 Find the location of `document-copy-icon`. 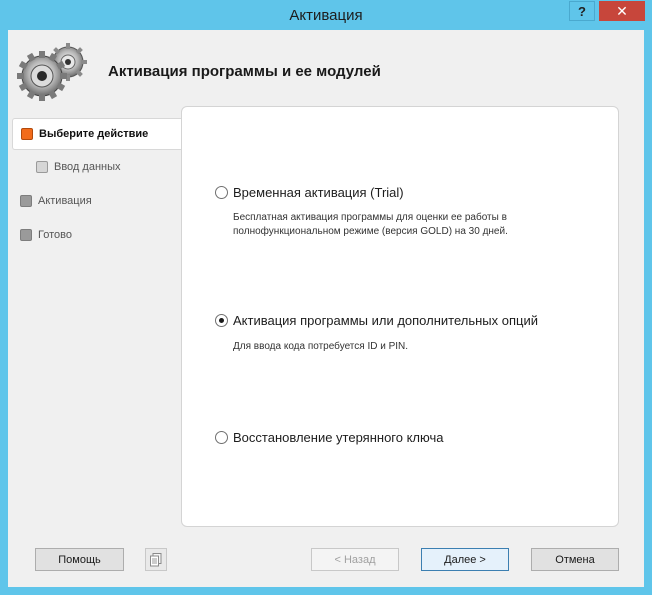

document-copy-icon is located at coordinates (156, 559).